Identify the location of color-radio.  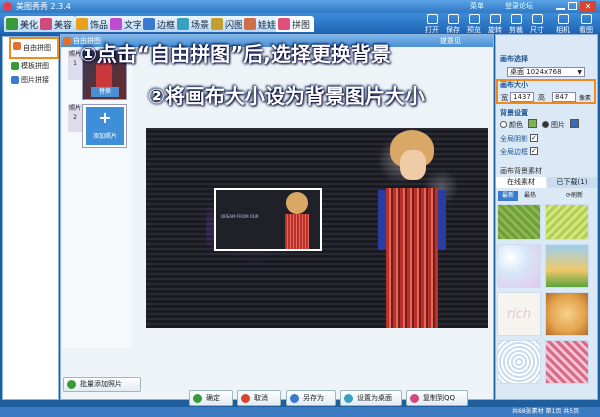
(503, 124).